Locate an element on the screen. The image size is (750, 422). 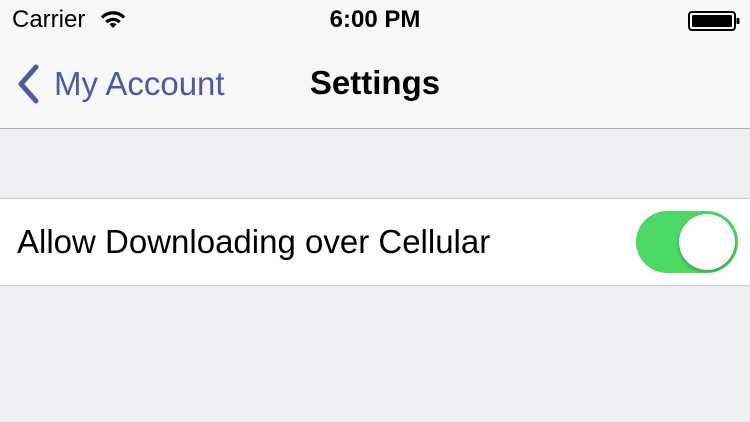
cellular-download-toggle is located at coordinates (687, 242).